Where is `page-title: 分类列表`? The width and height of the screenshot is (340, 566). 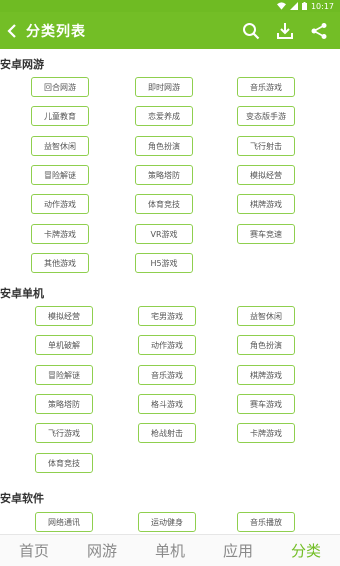
page-title: 分类列表 is located at coordinates (56, 31).